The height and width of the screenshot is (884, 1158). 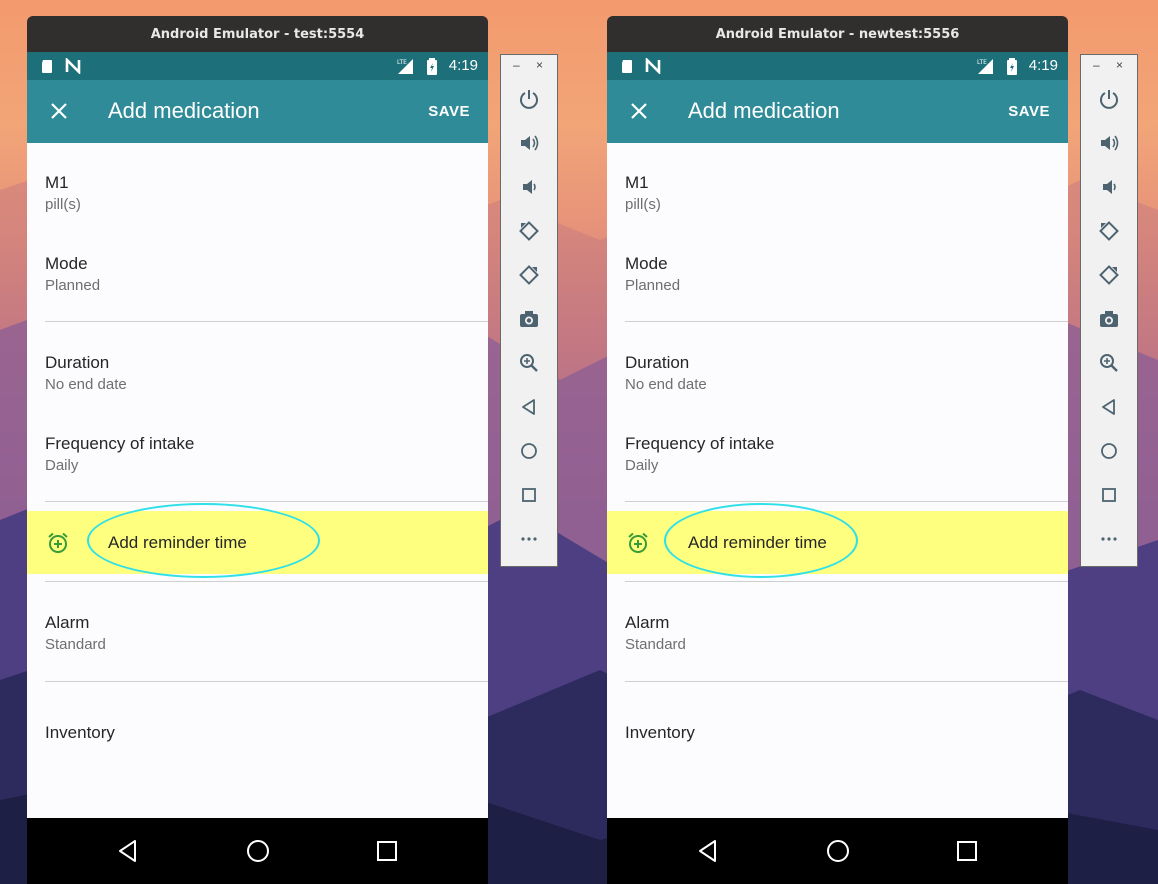 I want to click on window-title-bar: Android Emulator - test:5554, so click(x=257, y=34).